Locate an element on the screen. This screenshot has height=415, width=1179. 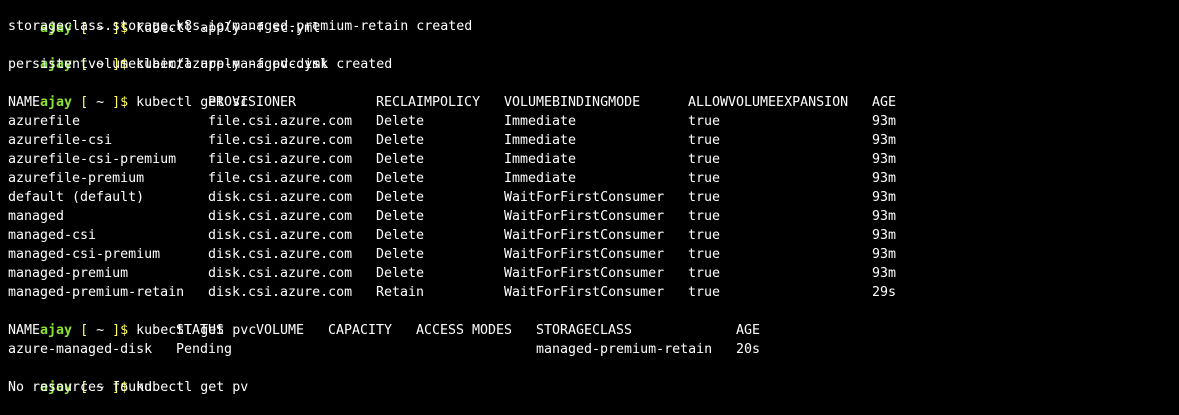
pvc-cell-age: 20s is located at coordinates (748, 349).